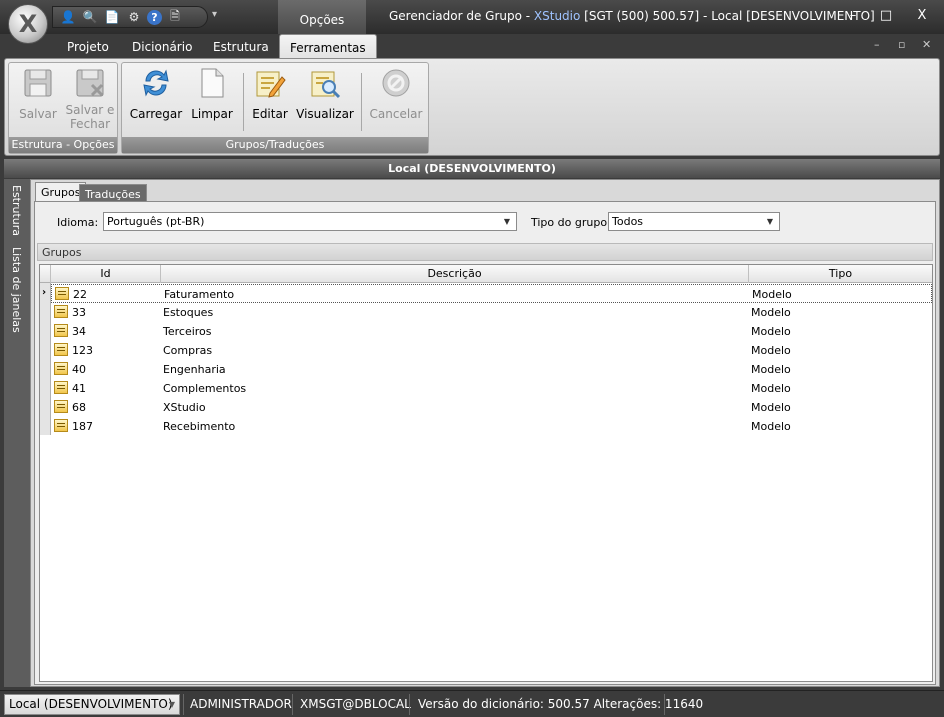 The height and width of the screenshot is (717, 944). What do you see at coordinates (16, 290) in the screenshot?
I see `side-tab-lista-janelas: Lista de janelas` at bounding box center [16, 290].